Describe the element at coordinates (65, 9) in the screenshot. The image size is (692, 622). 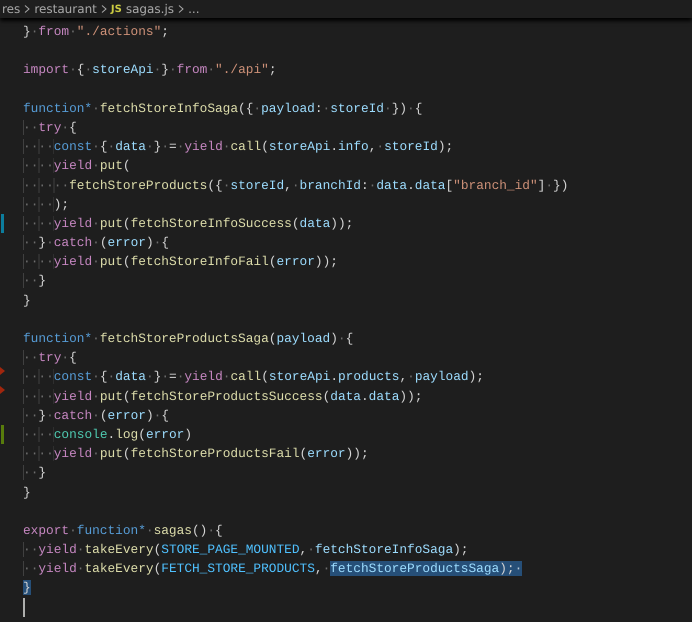
I see `breadcrumb-item: restaurant` at that location.